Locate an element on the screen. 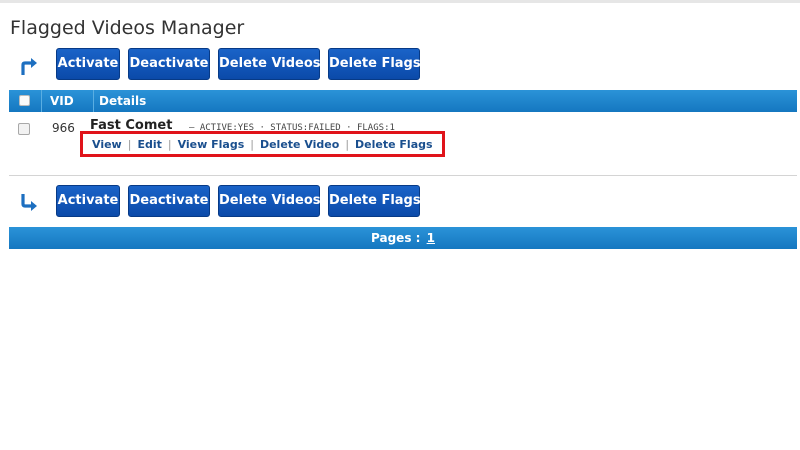  delete-video-link: Delete Video is located at coordinates (299, 144).